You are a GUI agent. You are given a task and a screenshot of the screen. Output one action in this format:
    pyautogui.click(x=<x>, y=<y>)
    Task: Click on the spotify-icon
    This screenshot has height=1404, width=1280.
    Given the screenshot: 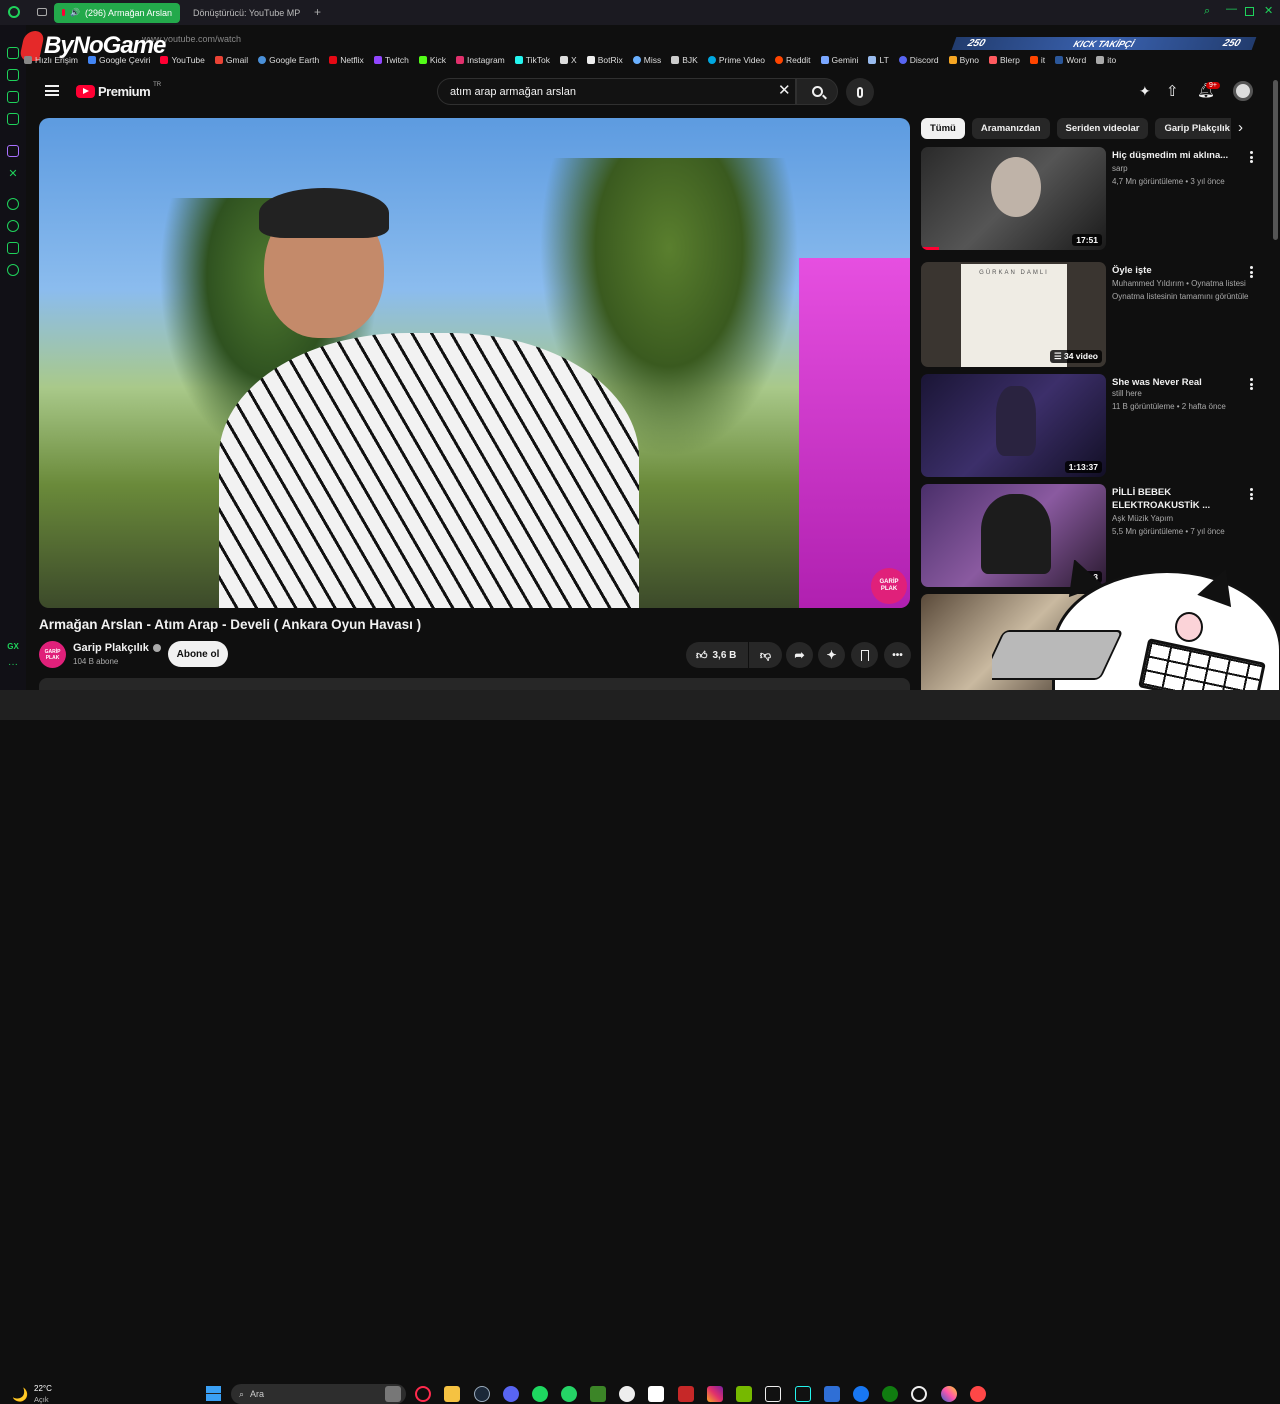 What is the action you would take?
    pyautogui.click(x=540, y=1394)
    